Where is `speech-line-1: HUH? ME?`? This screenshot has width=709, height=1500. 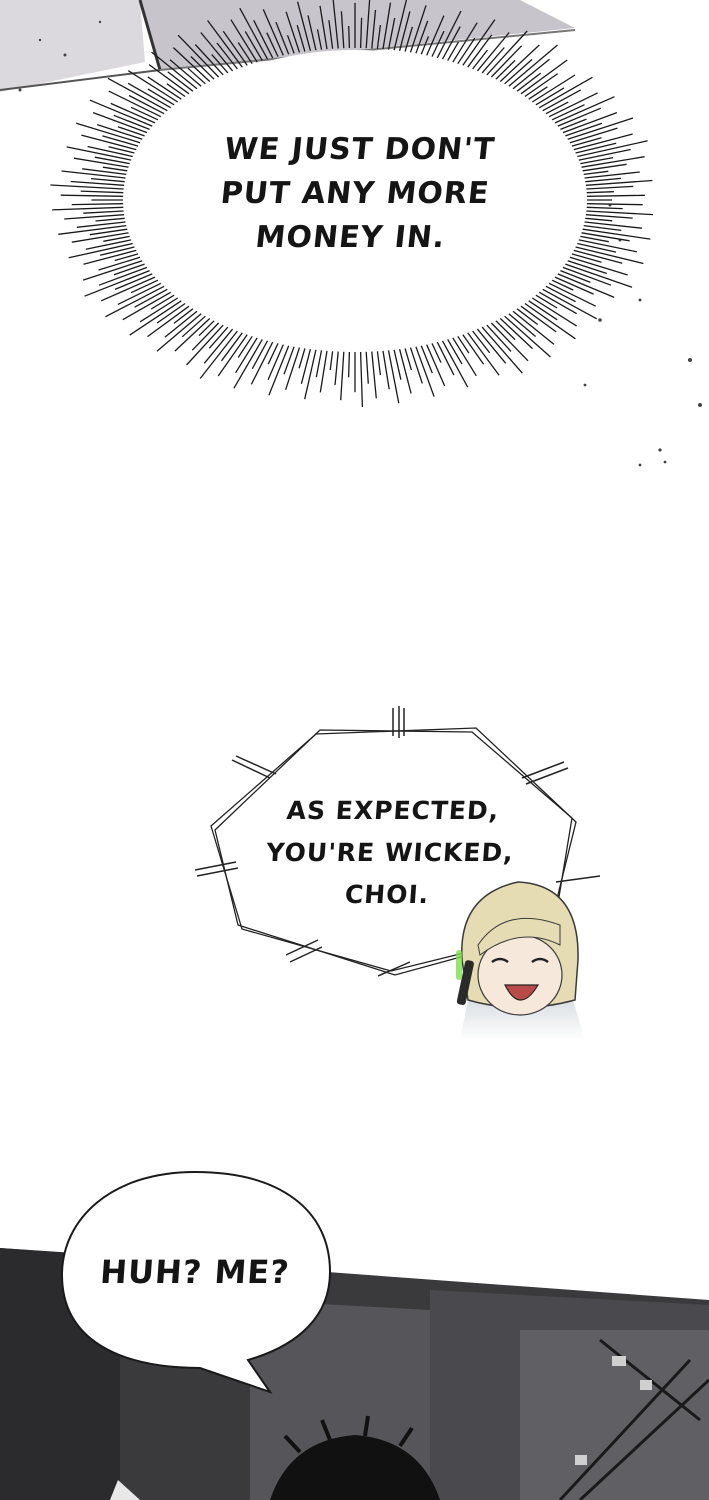
speech-line-1: HUH? ME? is located at coordinates (195, 1272).